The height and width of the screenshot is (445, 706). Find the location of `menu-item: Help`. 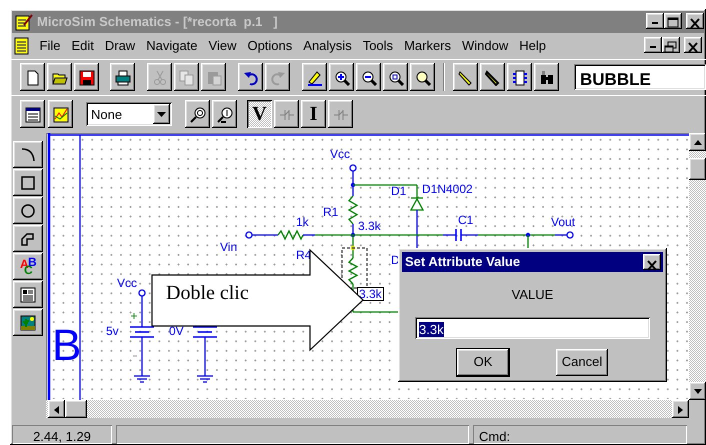

menu-item: Help is located at coordinates (533, 46).